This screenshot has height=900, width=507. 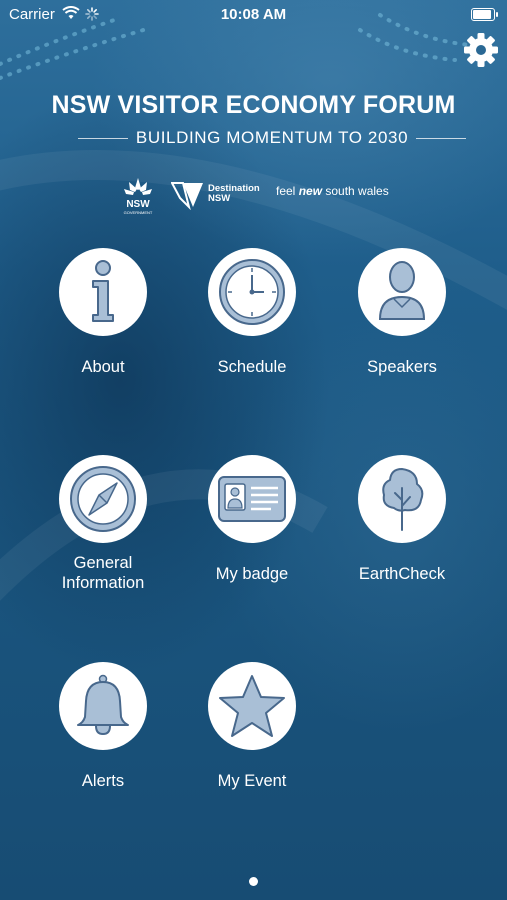 I want to click on menu-tile-my-event: My Event, so click(x=252, y=726).